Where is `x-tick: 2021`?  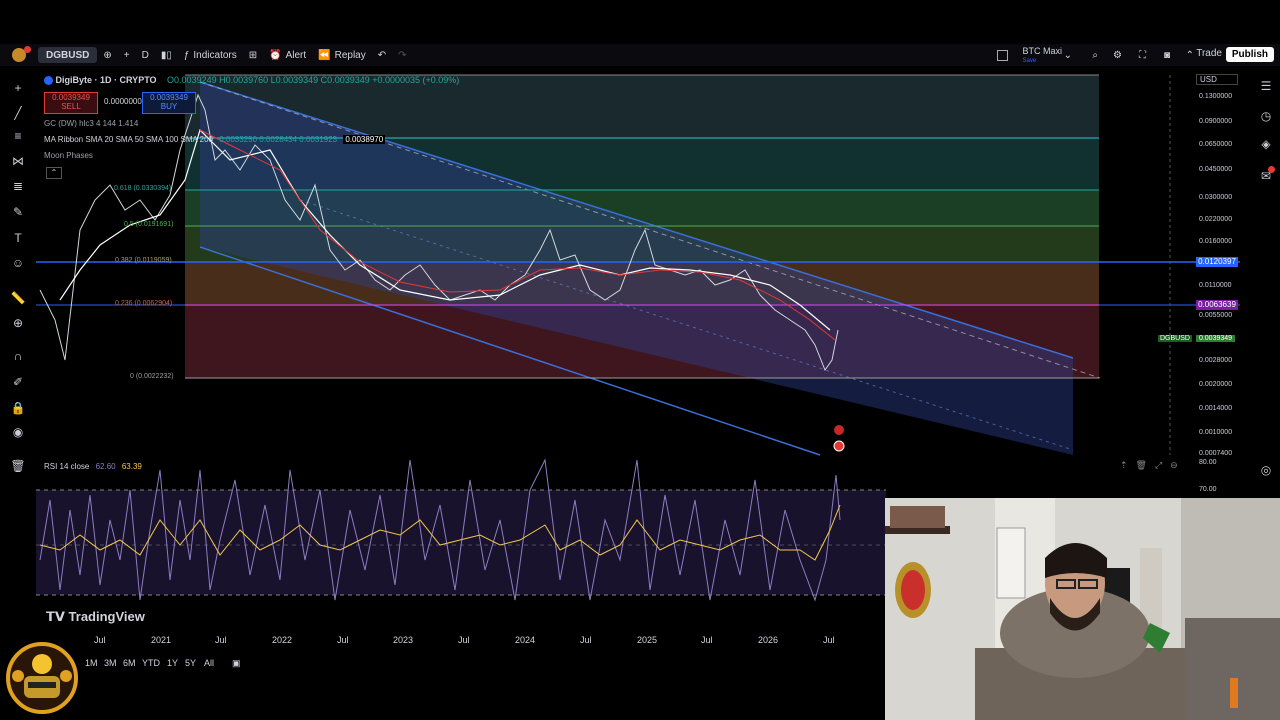
x-tick: 2021 is located at coordinates (161, 640).